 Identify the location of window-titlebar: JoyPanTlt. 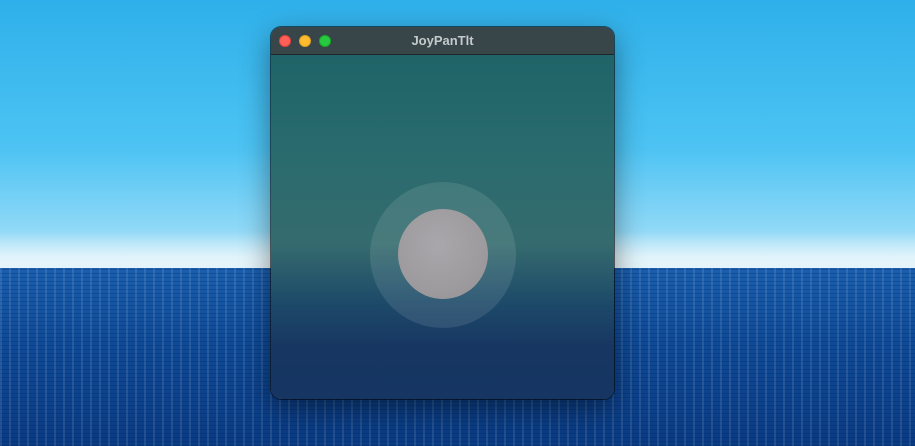
(442, 41).